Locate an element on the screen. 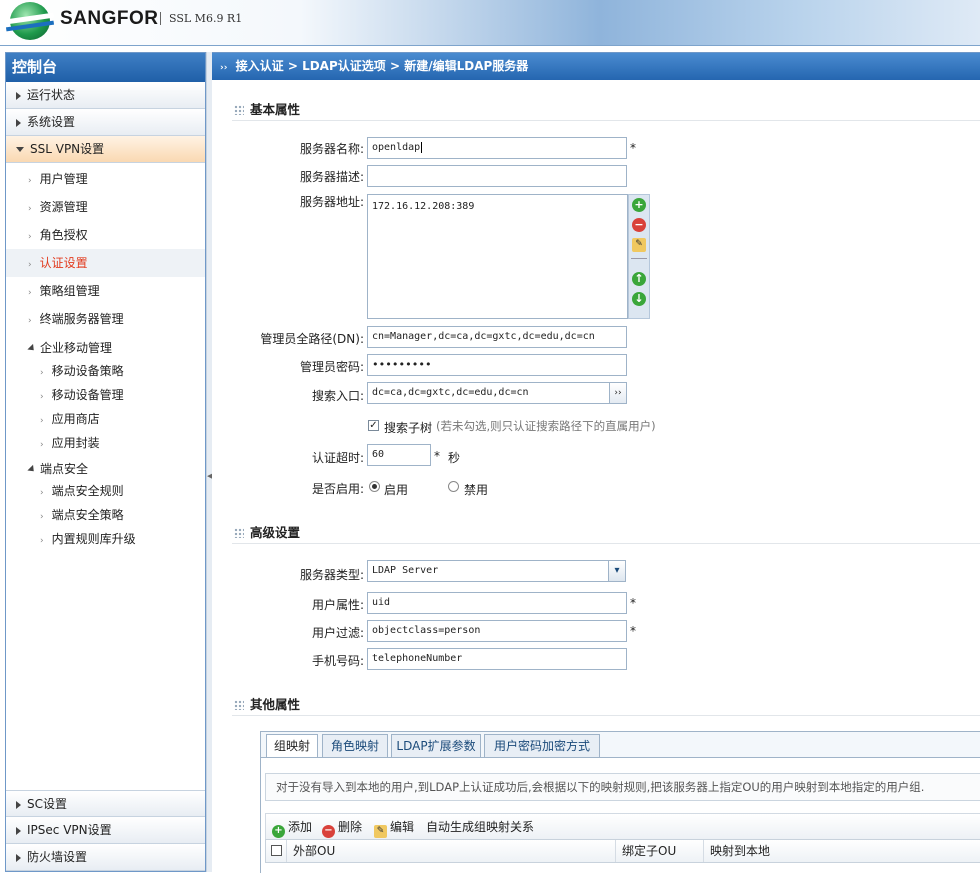  nav-section-sslvpn: SSL VPN设置 is located at coordinates (105, 149).